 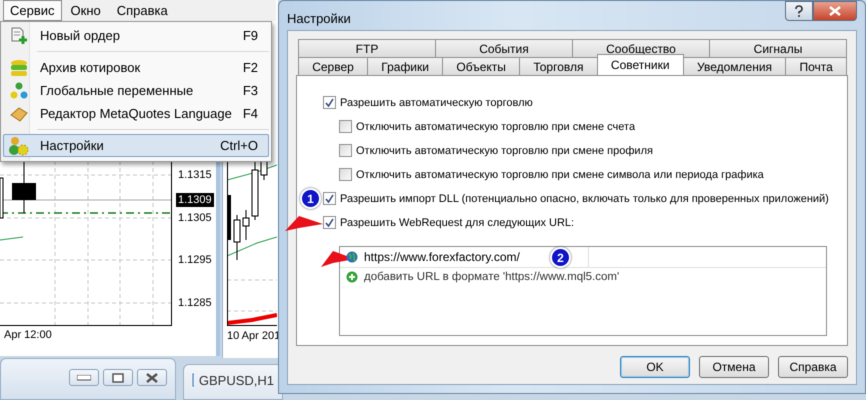 I want to click on tab: Почта, so click(x=816, y=66).